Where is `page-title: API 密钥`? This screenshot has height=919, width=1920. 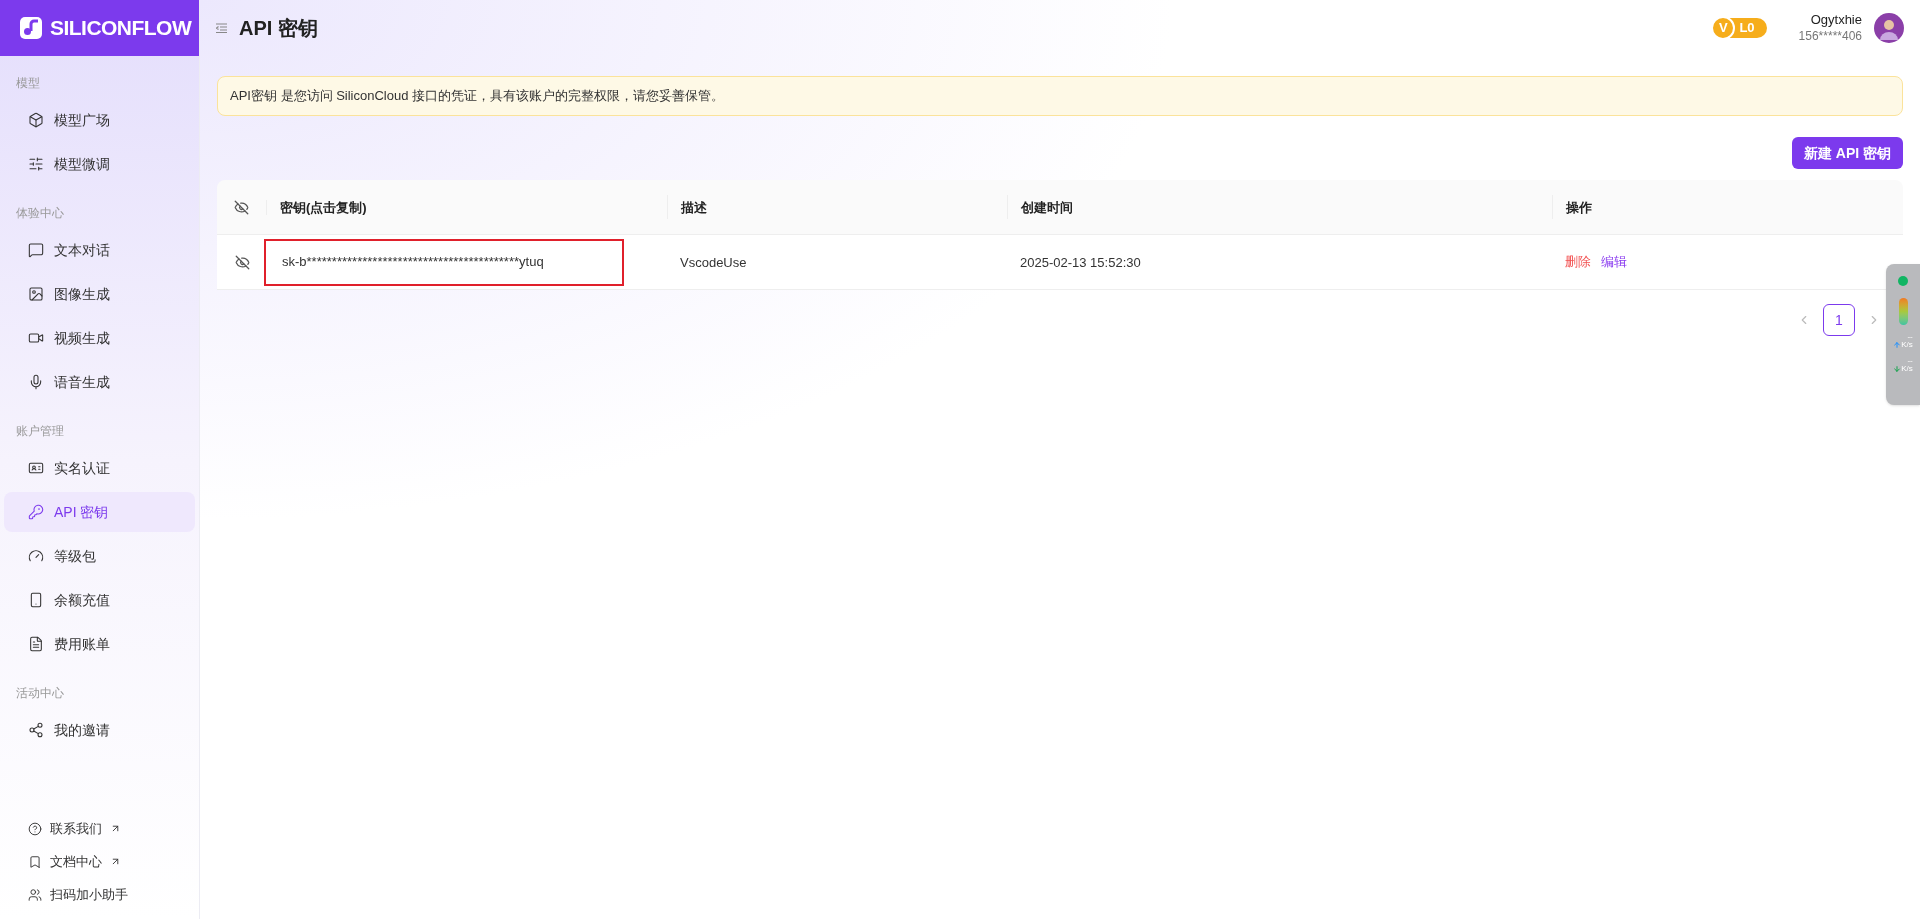
page-title: API 密钥 is located at coordinates (278, 28).